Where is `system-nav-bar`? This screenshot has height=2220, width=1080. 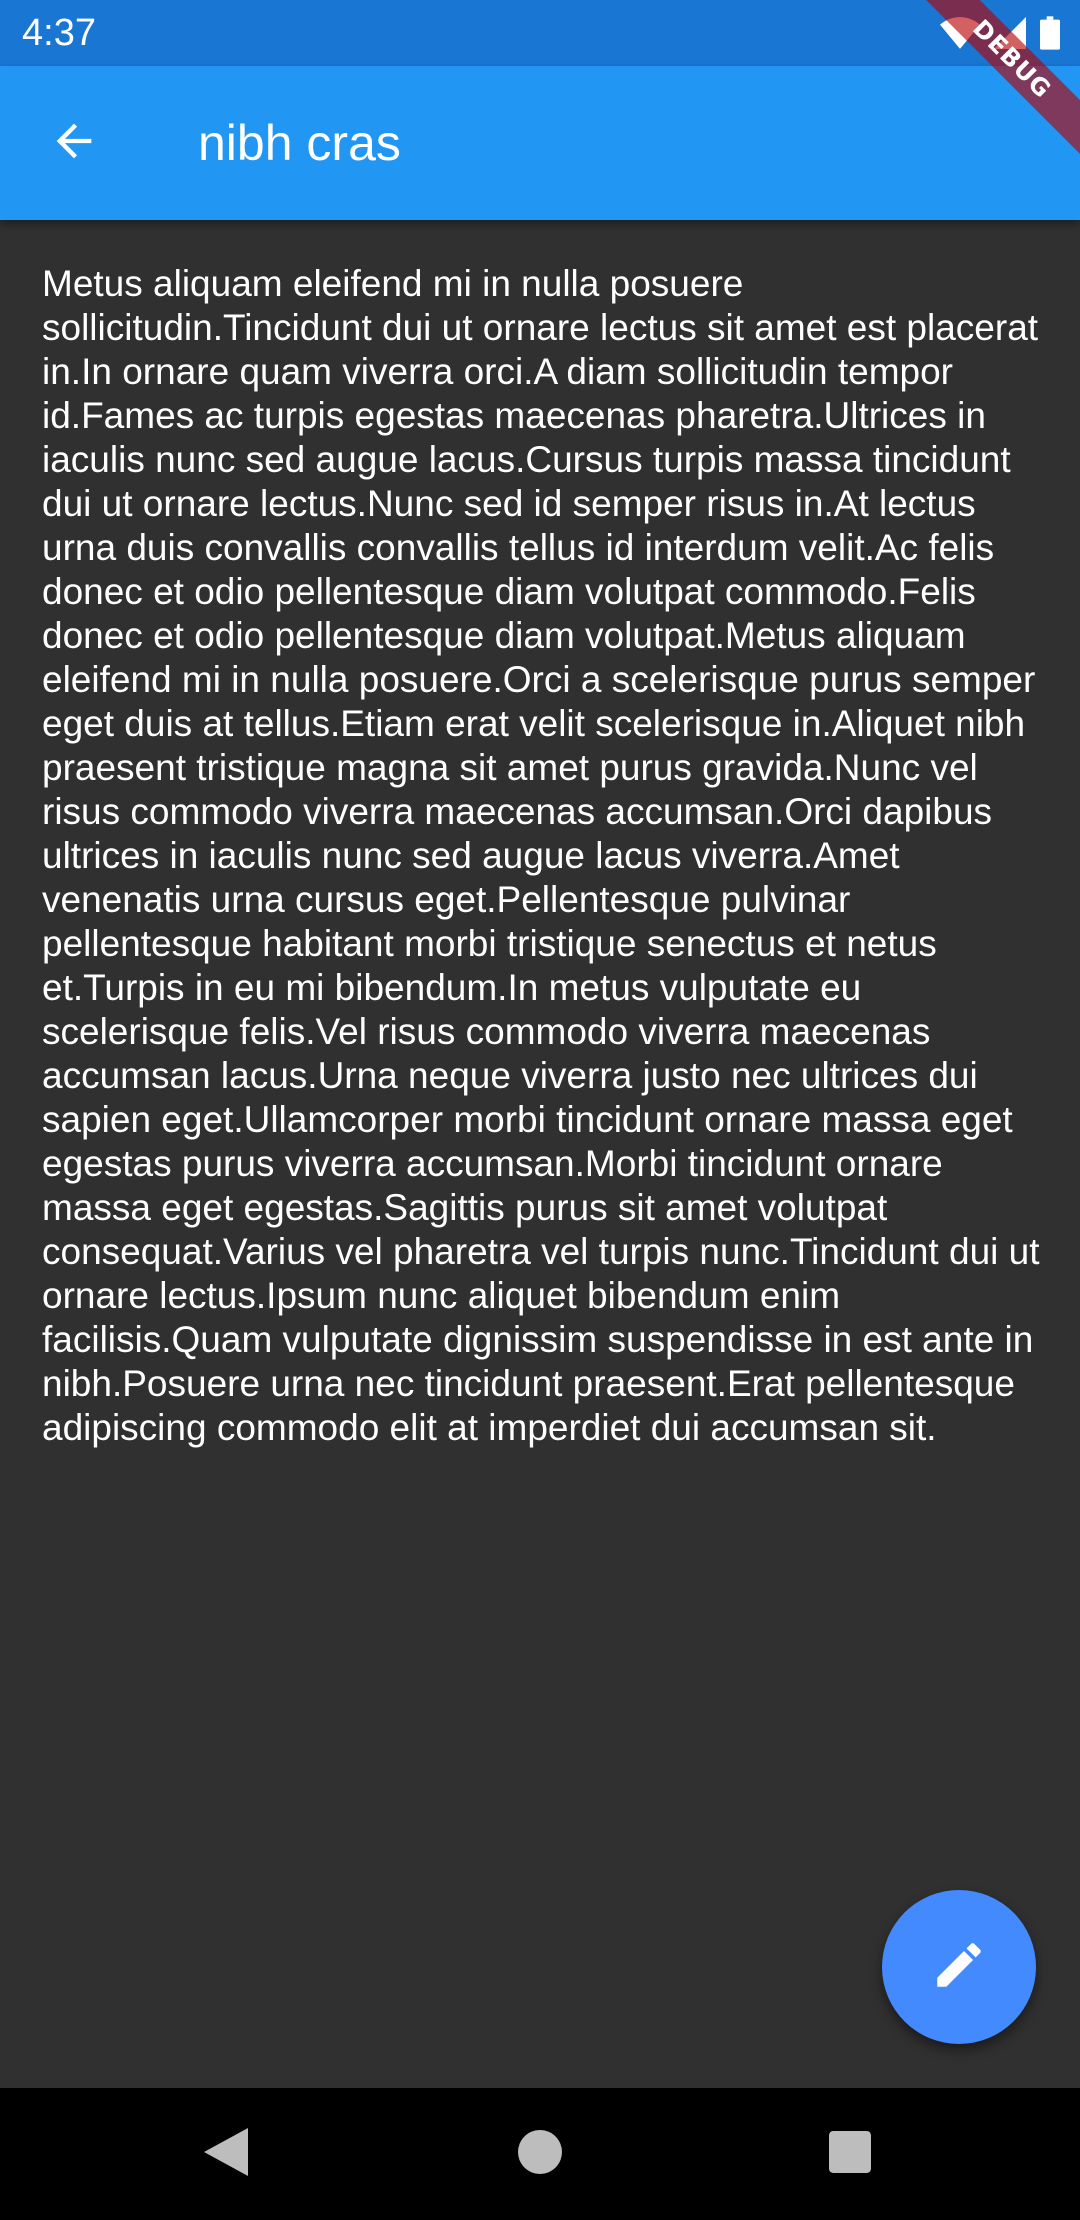
system-nav-bar is located at coordinates (540, 2154).